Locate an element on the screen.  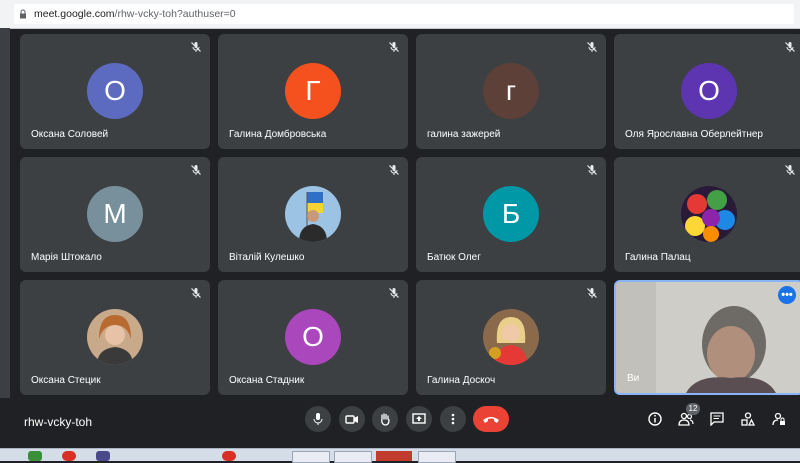
self-video-feed is located at coordinates (708, 337).